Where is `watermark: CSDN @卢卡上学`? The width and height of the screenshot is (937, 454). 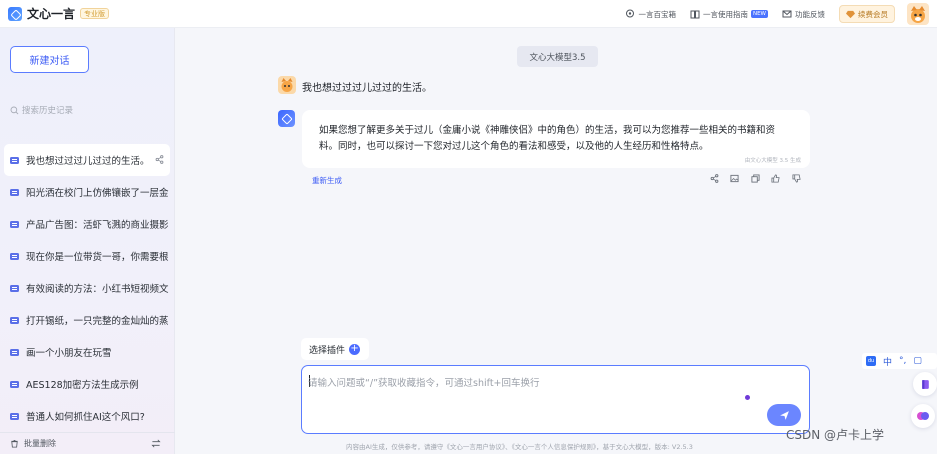
watermark: CSDN @卢卡上学 is located at coordinates (835, 435).